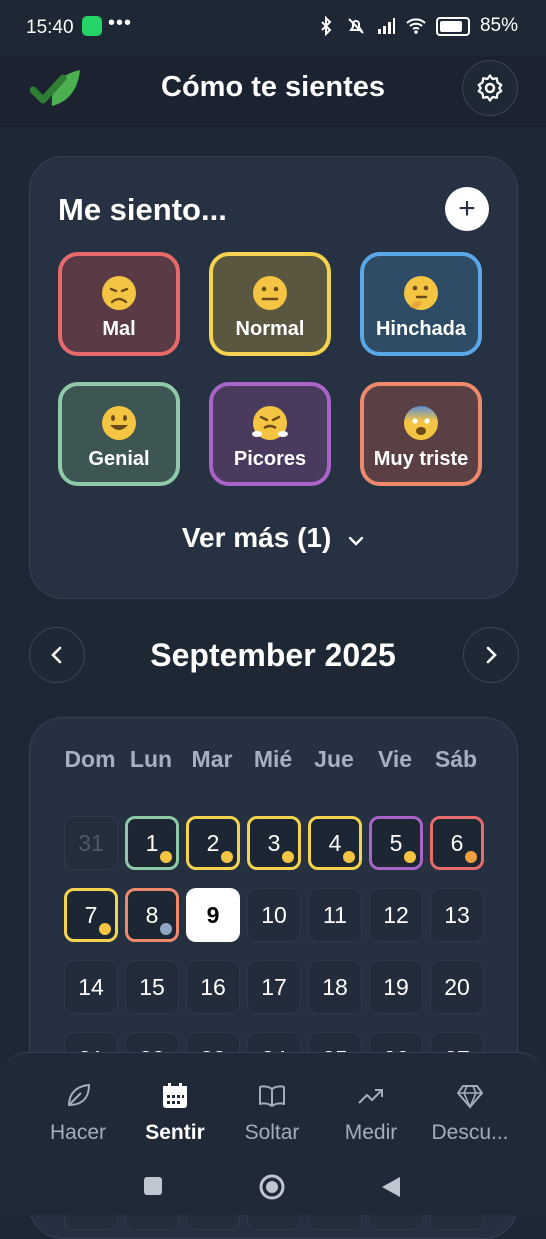  Describe the element at coordinates (370, 1096) in the screenshot. I see `trending-up-icon` at that location.